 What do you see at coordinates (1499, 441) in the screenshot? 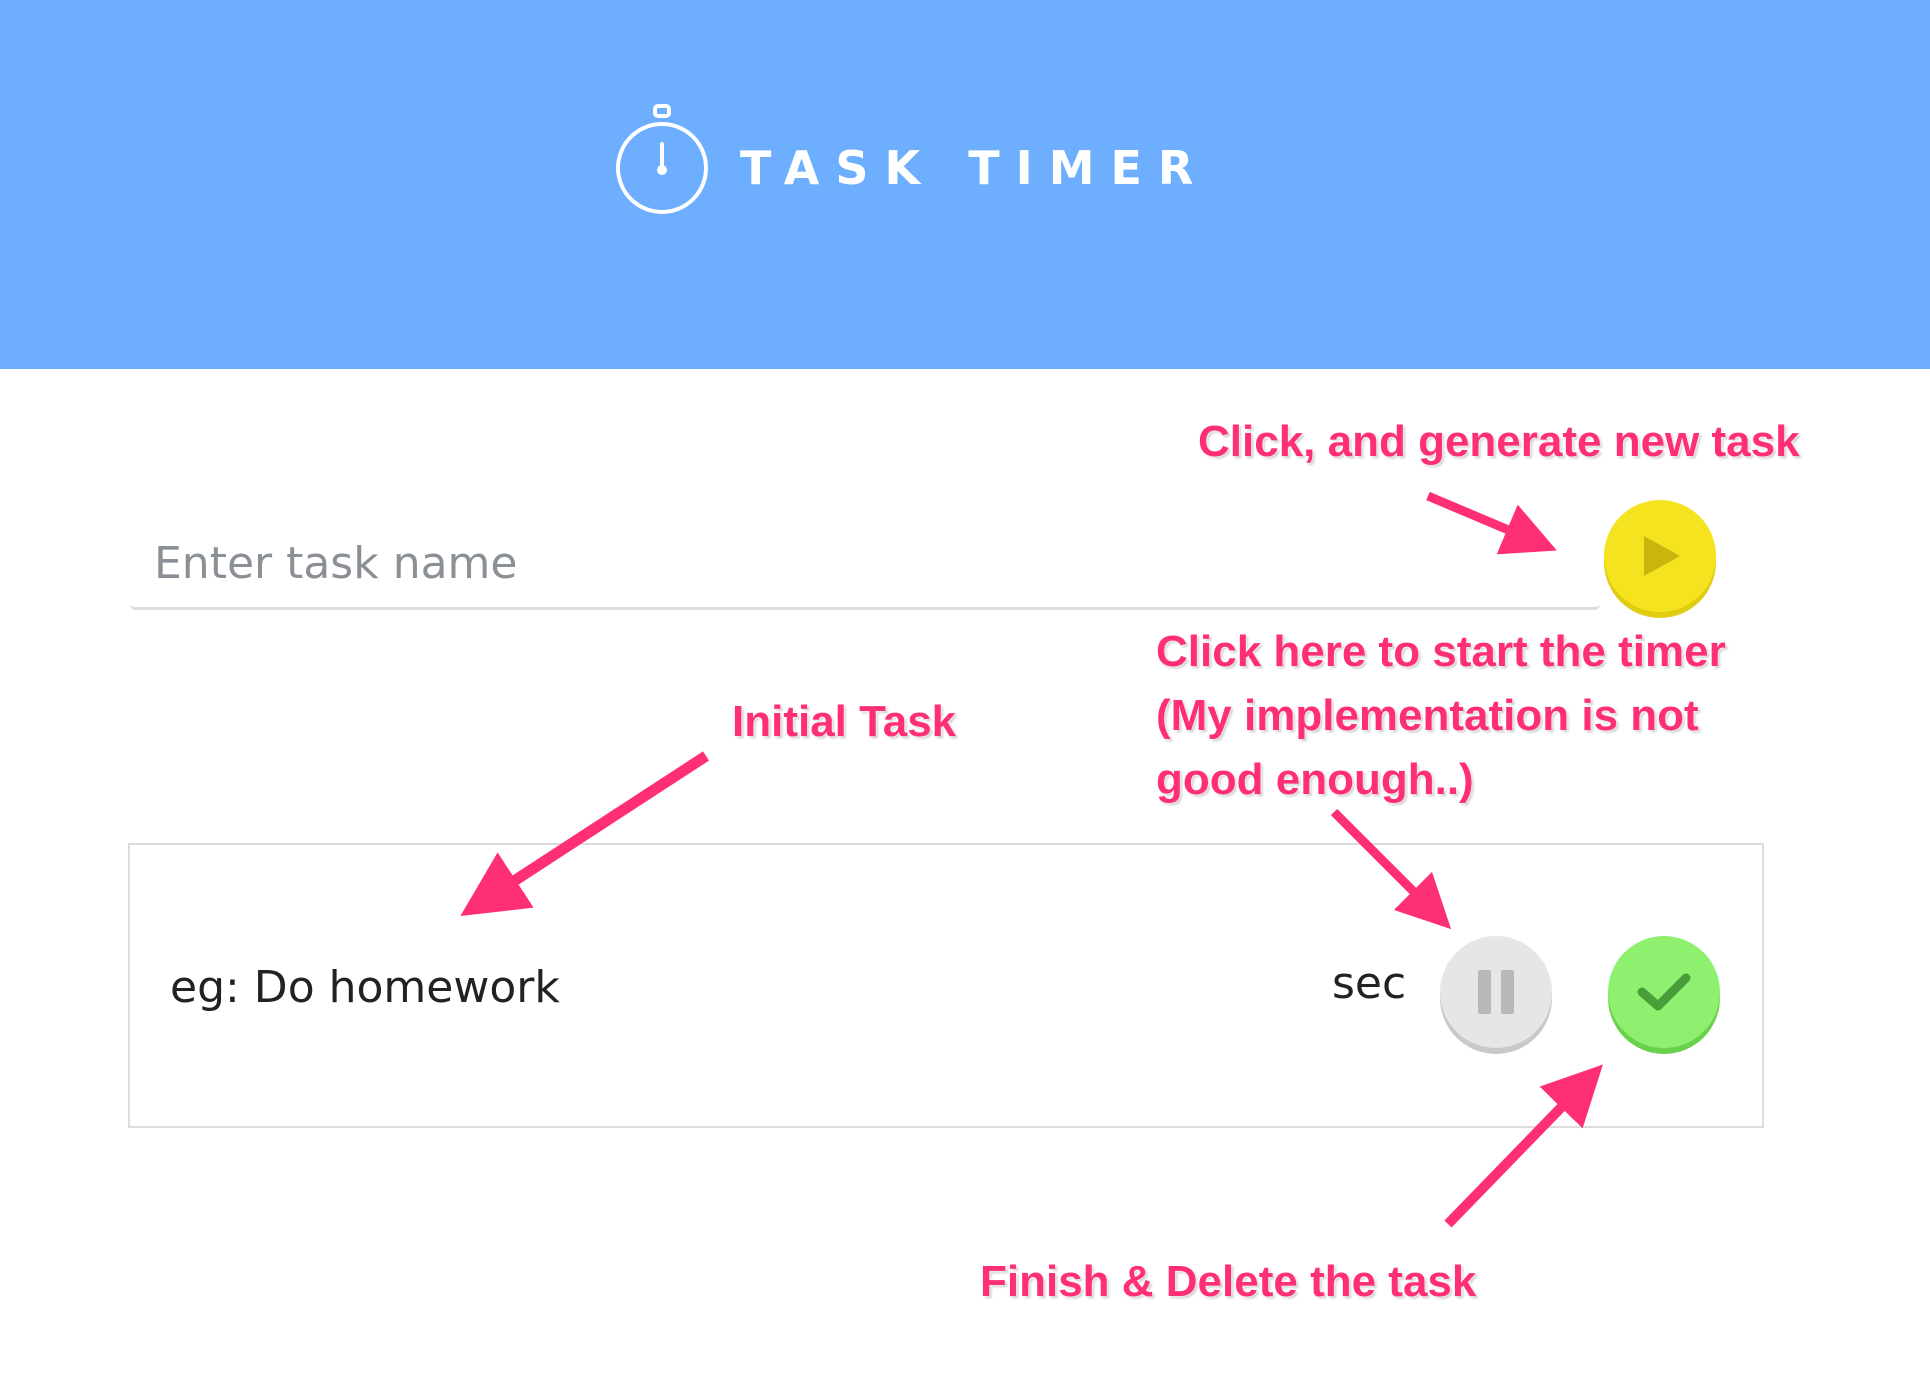
I see `annotation-generate: Click, and generate new task` at bounding box center [1499, 441].